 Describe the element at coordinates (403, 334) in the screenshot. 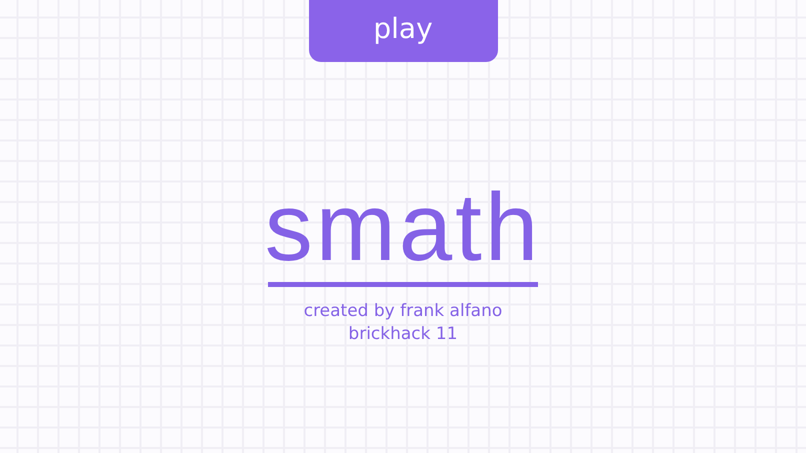

I see `credit-line: brickhack 11` at that location.